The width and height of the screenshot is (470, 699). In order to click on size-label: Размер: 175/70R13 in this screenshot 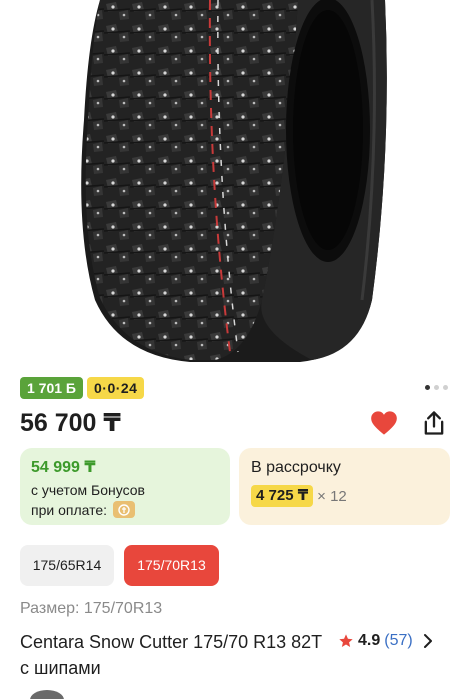, I will do `click(91, 608)`.